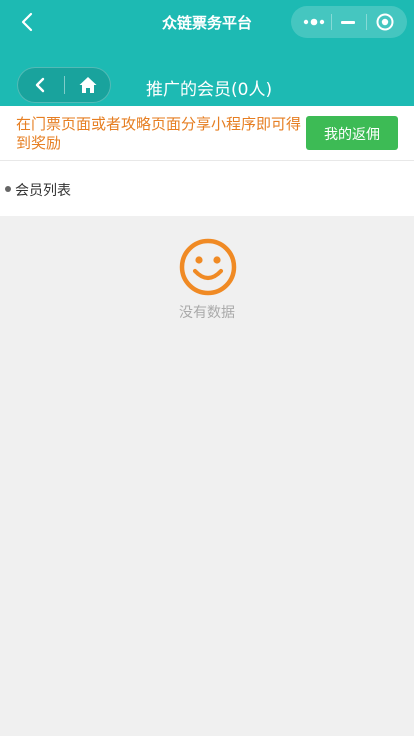  Describe the element at coordinates (207, 22) in the screenshot. I see `app-topbar: 众链票务平台` at that location.